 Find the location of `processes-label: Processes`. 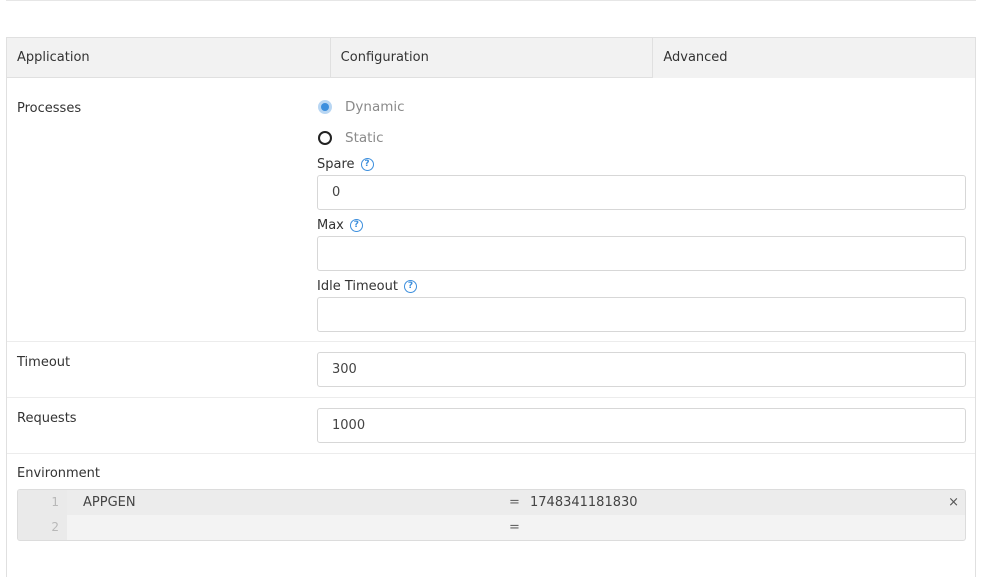

processes-label: Processes is located at coordinates (49, 108).